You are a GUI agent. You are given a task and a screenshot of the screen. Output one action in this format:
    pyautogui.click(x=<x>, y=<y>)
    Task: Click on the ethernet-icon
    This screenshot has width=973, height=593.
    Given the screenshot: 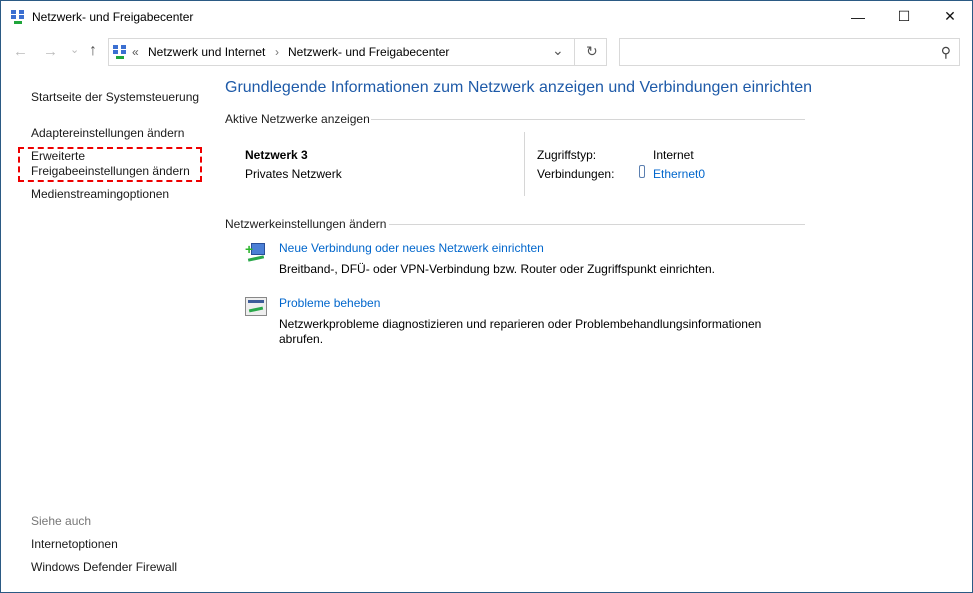 What is the action you would take?
    pyautogui.click(x=642, y=171)
    